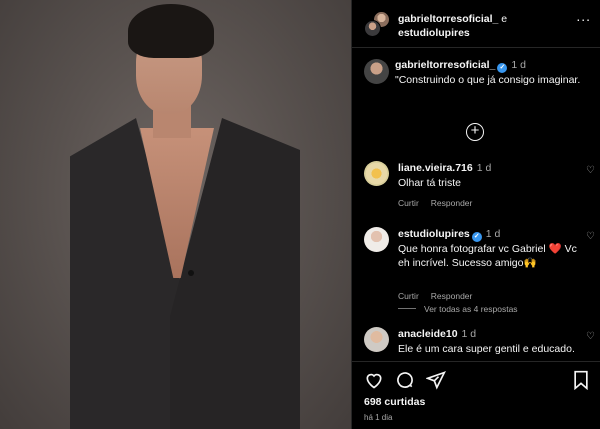 Image resolution: width=600 pixels, height=429 pixels. I want to click on comment-username: liane.vieira.716, so click(435, 168).